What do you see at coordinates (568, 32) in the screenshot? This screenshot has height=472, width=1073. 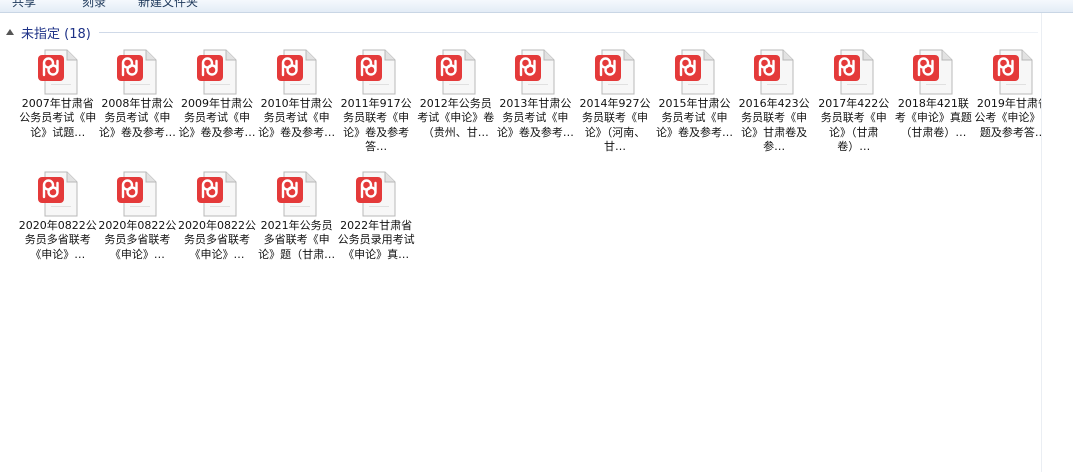 I see `group-divider` at bounding box center [568, 32].